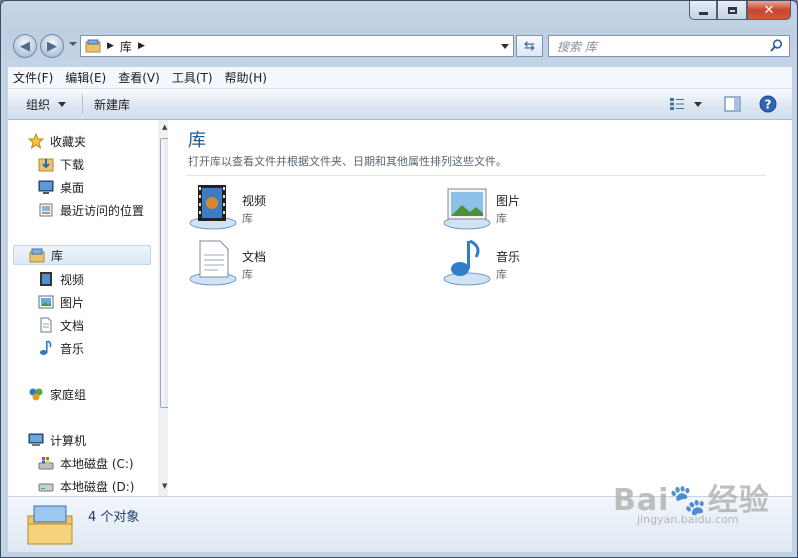 The height and width of the screenshot is (558, 798). I want to click on library-tile-pictures: 图片 库, so click(502, 207).